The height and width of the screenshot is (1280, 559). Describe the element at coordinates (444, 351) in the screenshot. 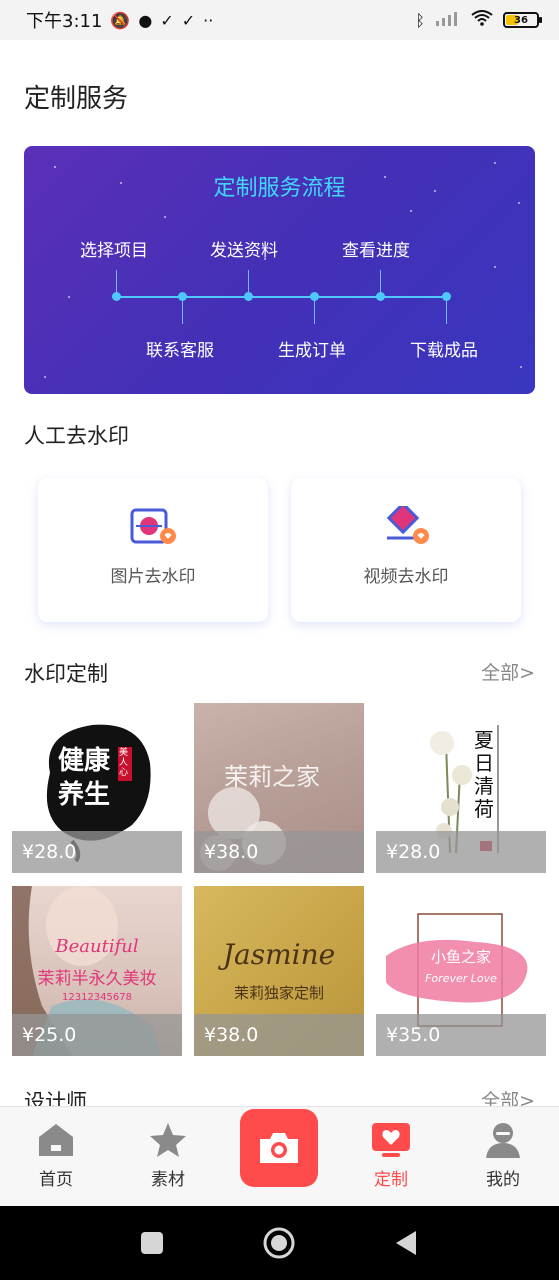

I see `step-download: 下载成品` at that location.